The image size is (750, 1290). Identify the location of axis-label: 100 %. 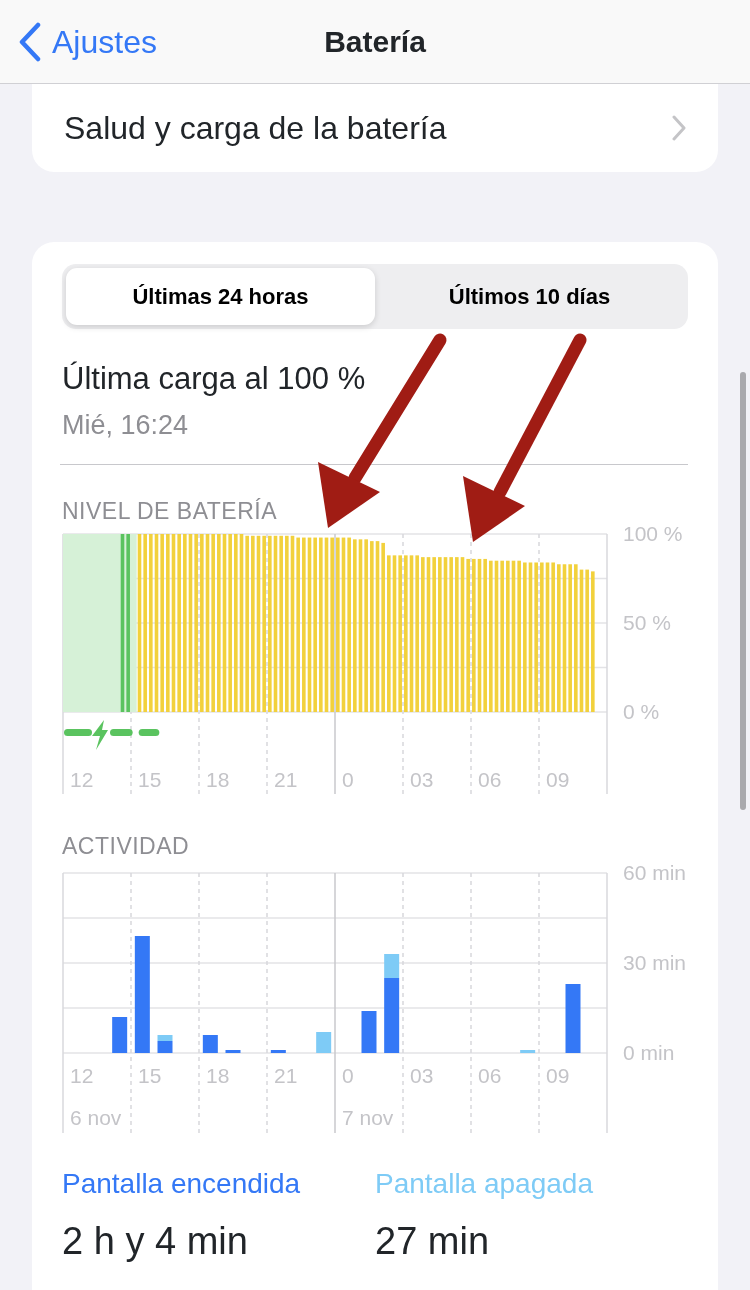
(653, 533).